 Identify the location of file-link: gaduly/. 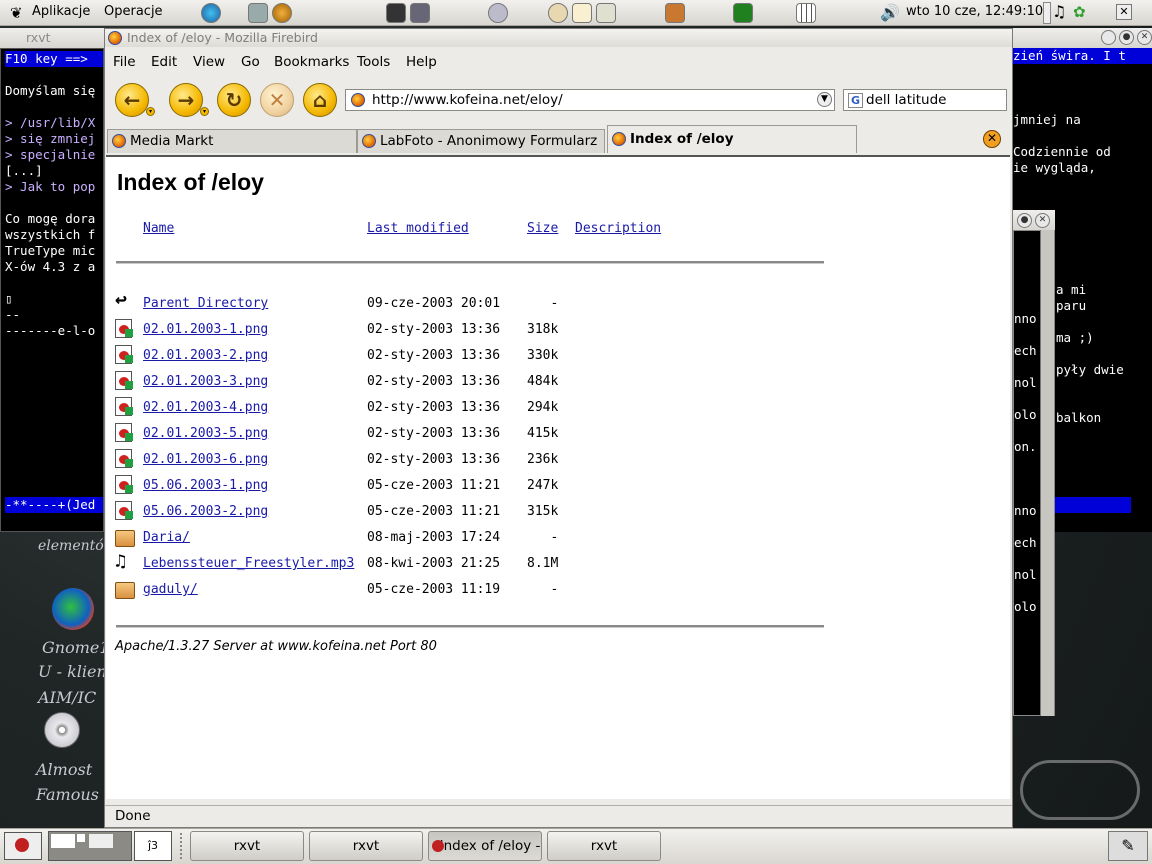
(170, 589).